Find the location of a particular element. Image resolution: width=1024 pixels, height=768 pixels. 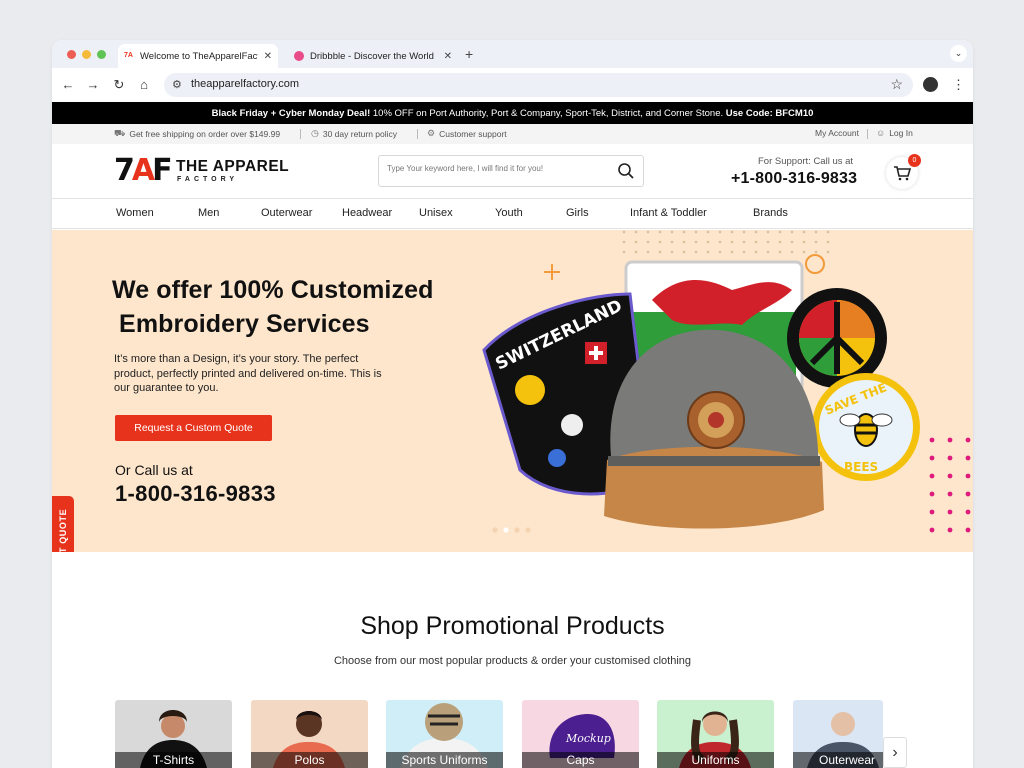

truck-icon: ⛟ is located at coordinates (120, 133).